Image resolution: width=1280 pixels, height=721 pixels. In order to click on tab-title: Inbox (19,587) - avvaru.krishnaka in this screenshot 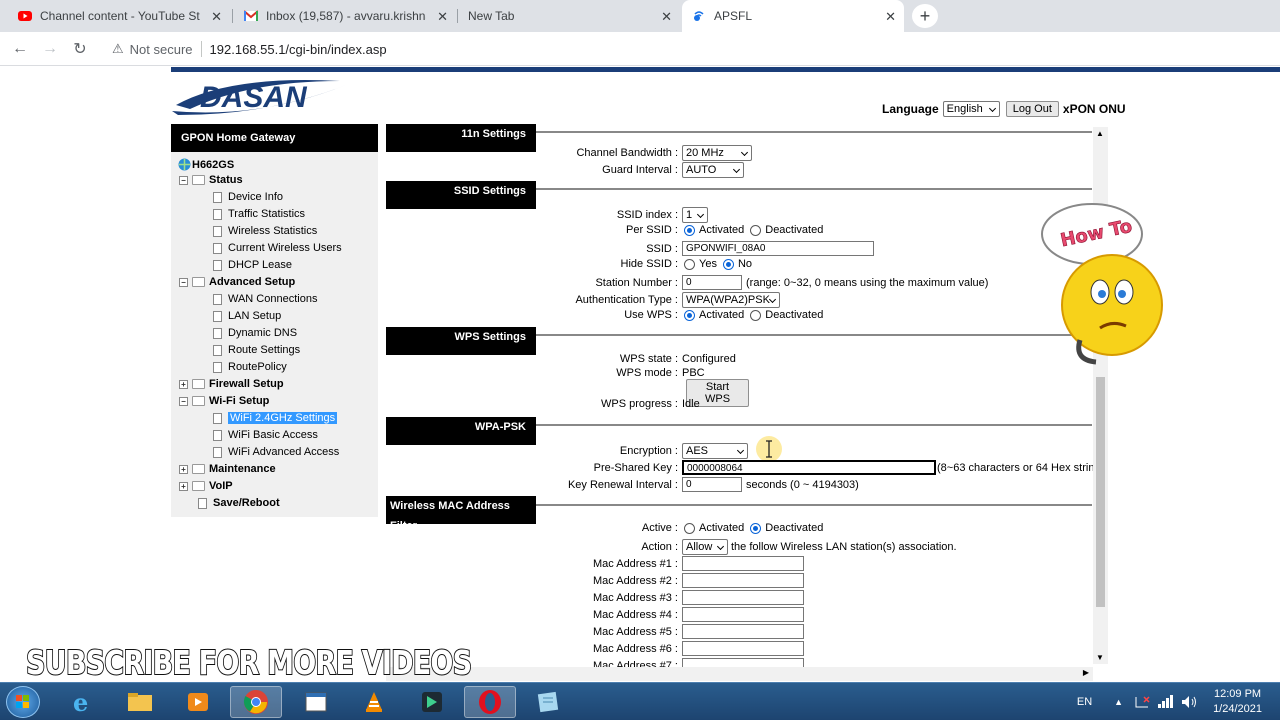, I will do `click(346, 16)`.